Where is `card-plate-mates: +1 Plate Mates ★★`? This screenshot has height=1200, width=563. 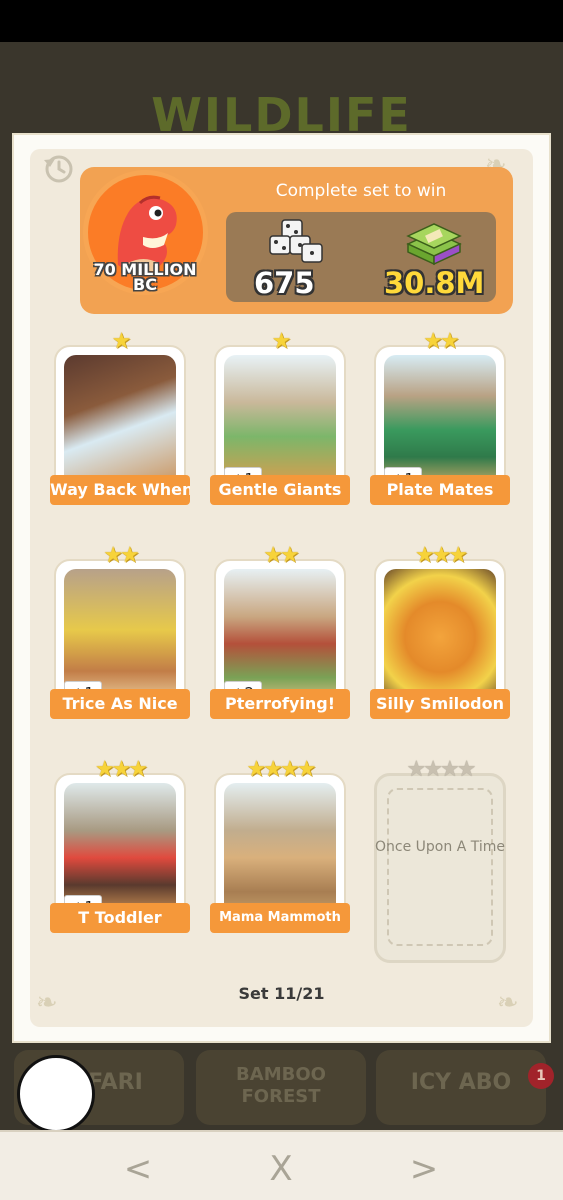 card-plate-mates: +1 Plate Mates ★★ is located at coordinates (440, 418).